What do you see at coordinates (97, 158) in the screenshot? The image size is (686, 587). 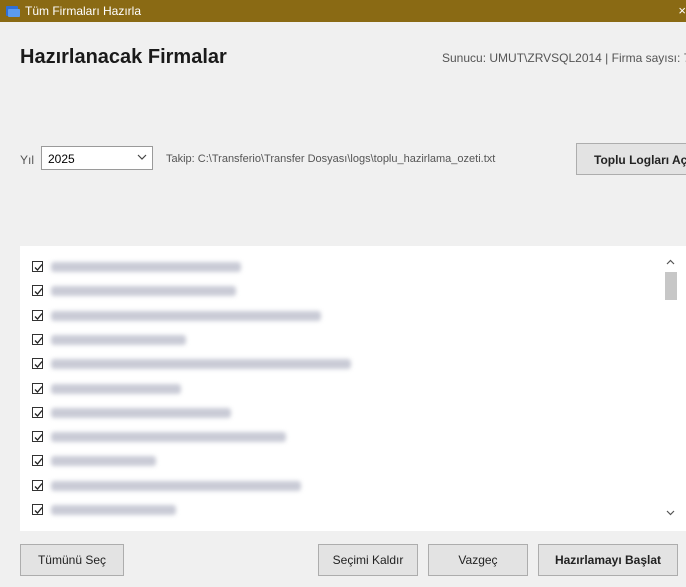 I see `year-select: 2025` at bounding box center [97, 158].